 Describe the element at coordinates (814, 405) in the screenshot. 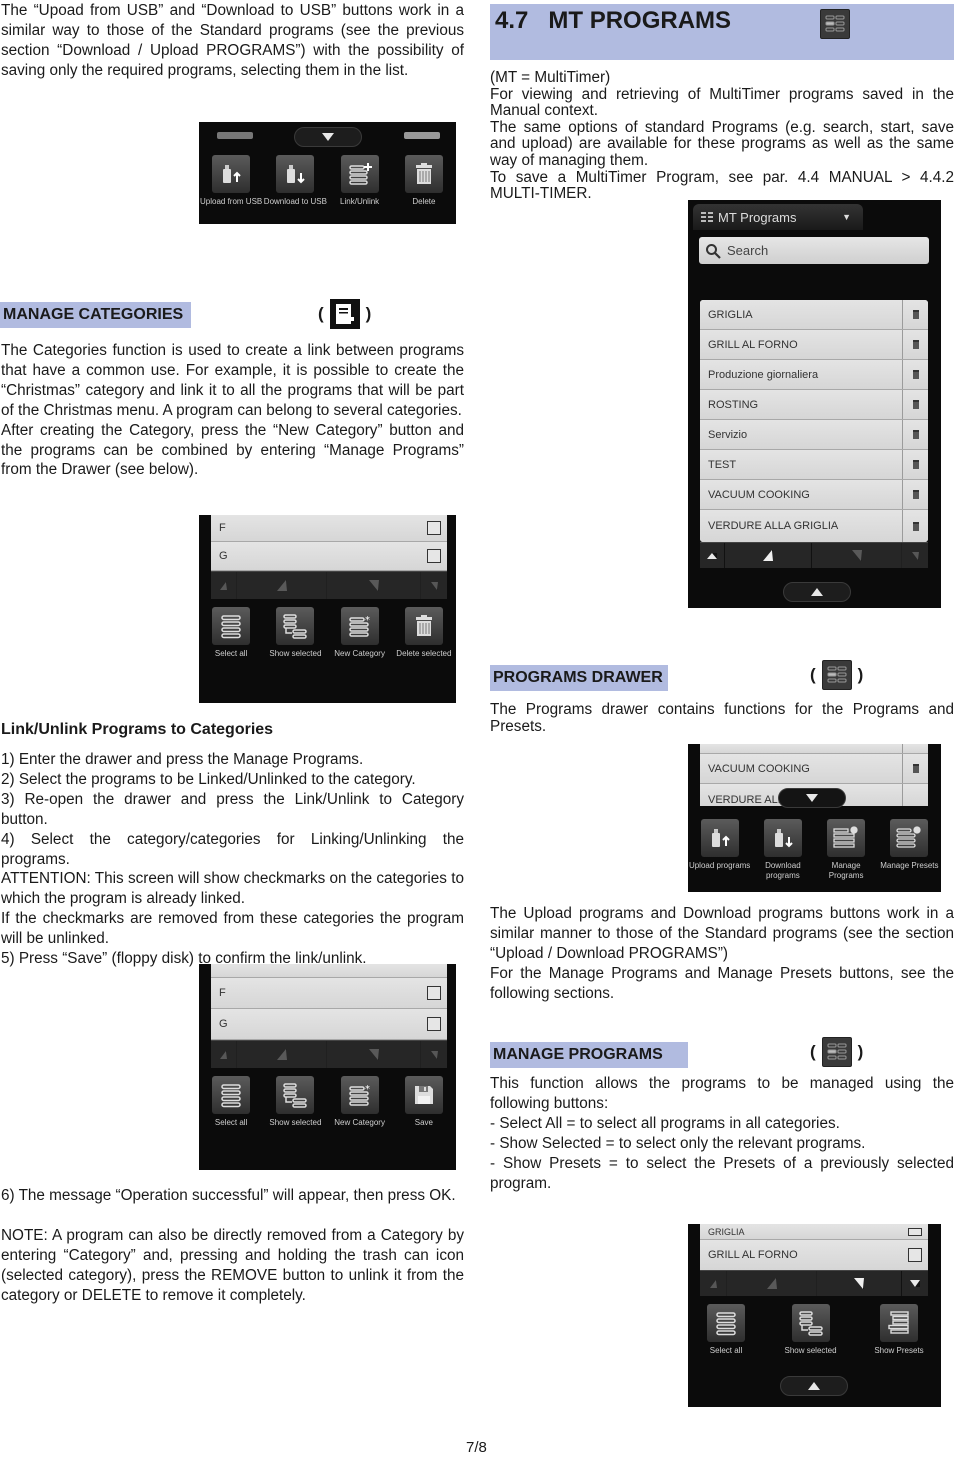

I see `list-item: ROSTING` at that location.